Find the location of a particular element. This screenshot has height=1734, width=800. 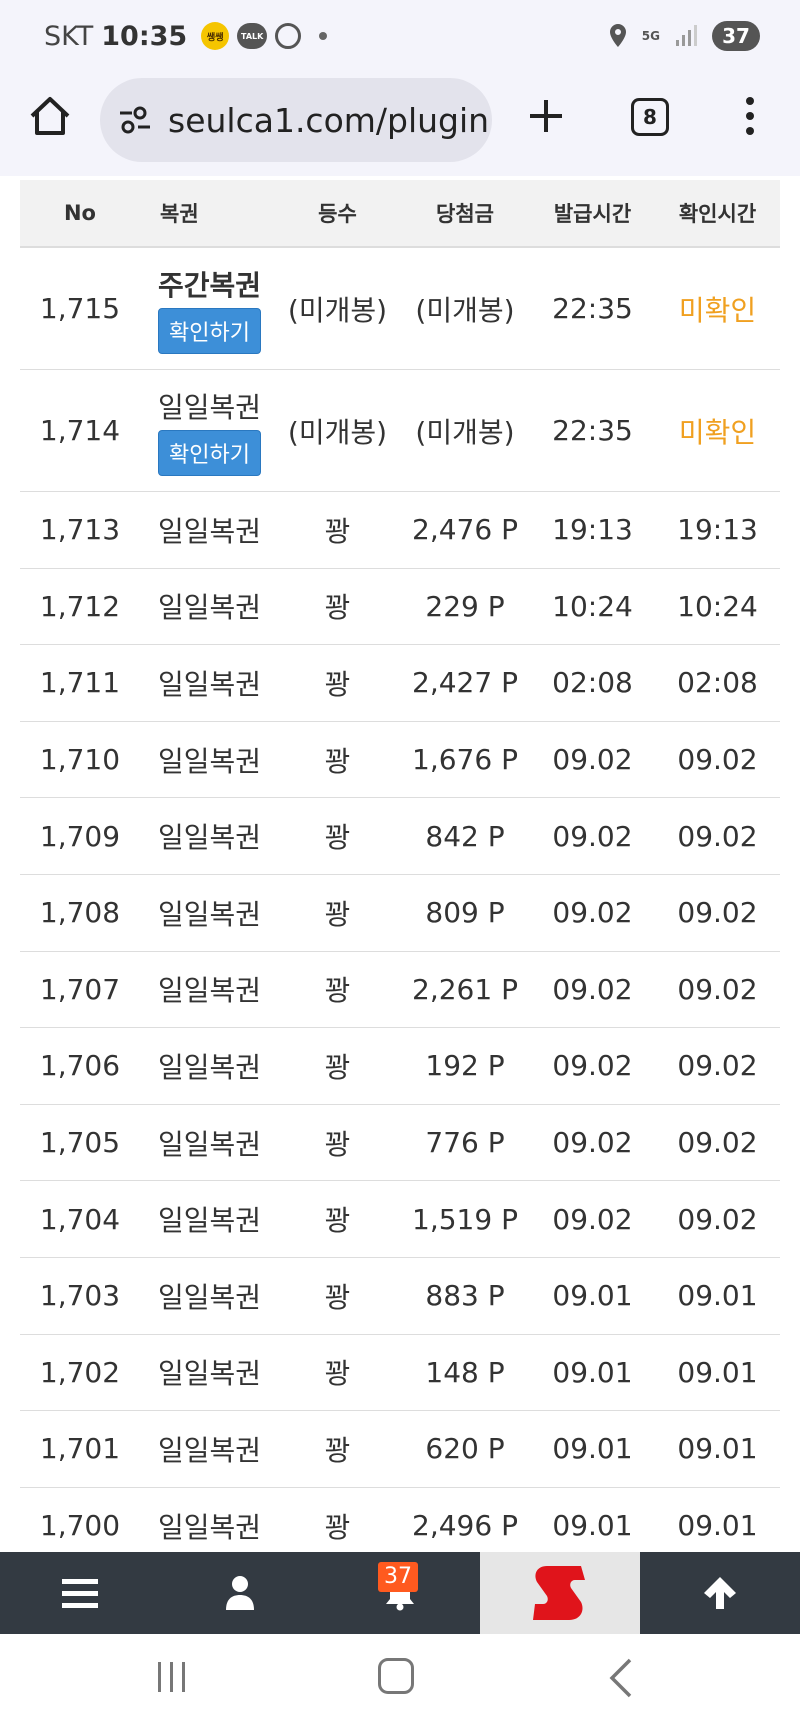

arrow-up-icon is located at coordinates (720, 1593).